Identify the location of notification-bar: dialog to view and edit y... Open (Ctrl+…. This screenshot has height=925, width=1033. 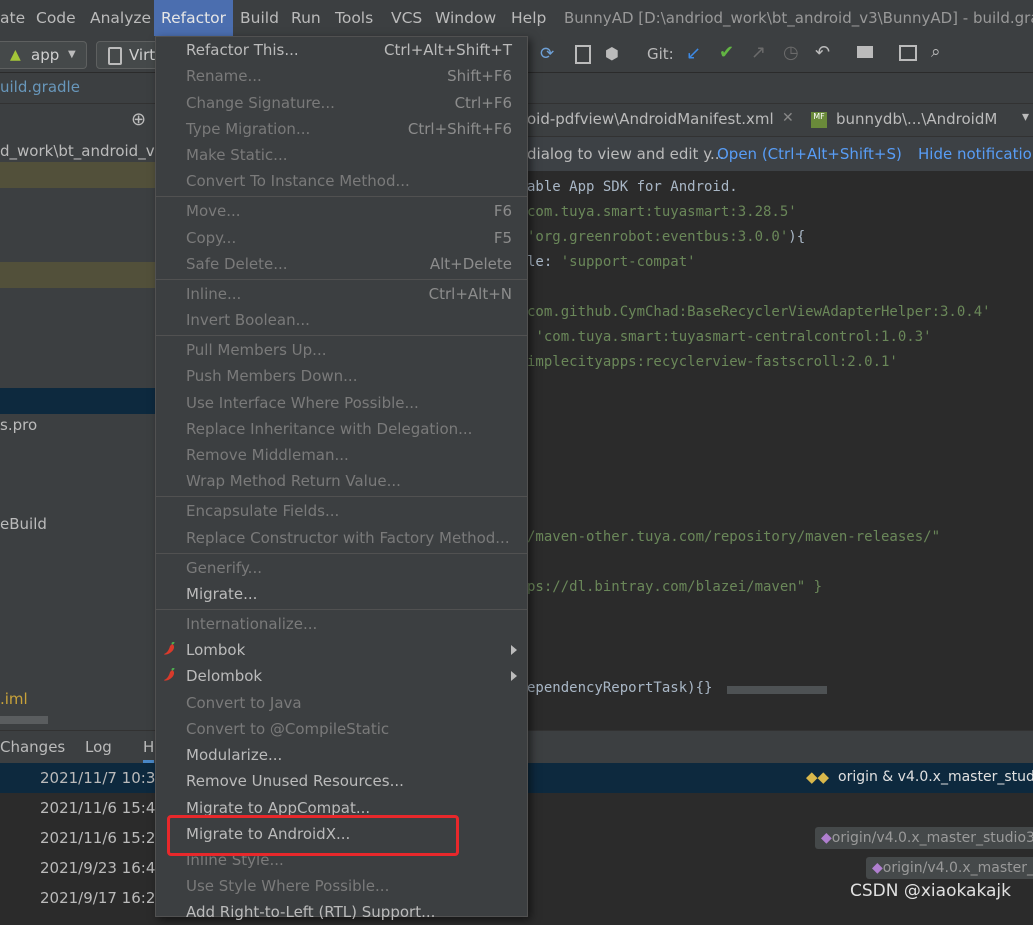
(780, 154).